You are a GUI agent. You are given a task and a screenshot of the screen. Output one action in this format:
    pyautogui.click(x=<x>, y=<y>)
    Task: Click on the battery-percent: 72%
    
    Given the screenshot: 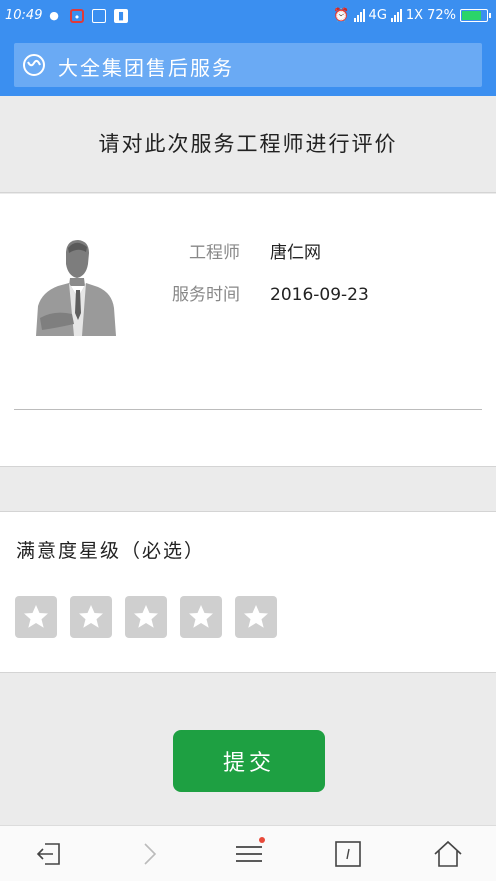 What is the action you would take?
    pyautogui.click(x=441, y=15)
    